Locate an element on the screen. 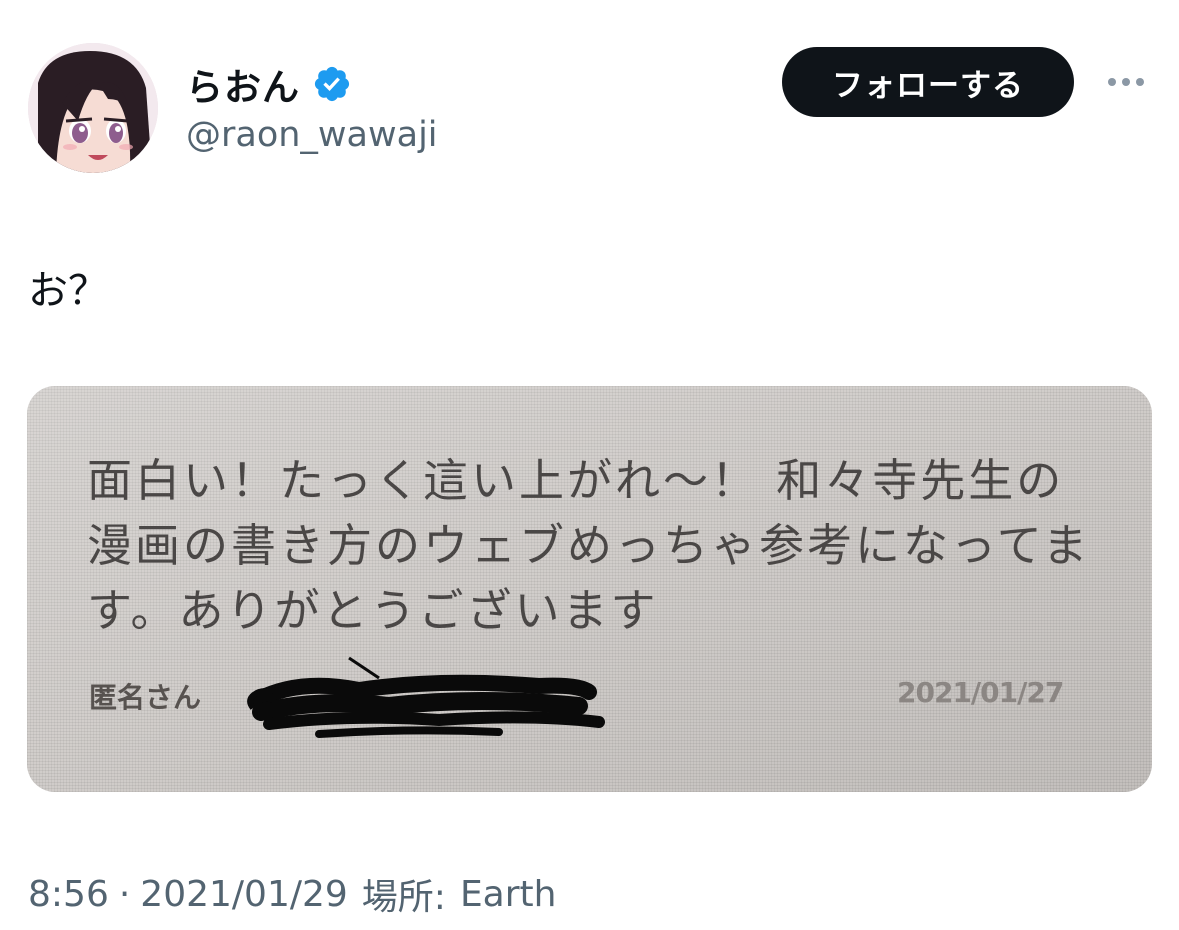 The width and height of the screenshot is (1179, 930). more-options-icon is located at coordinates (1126, 82).